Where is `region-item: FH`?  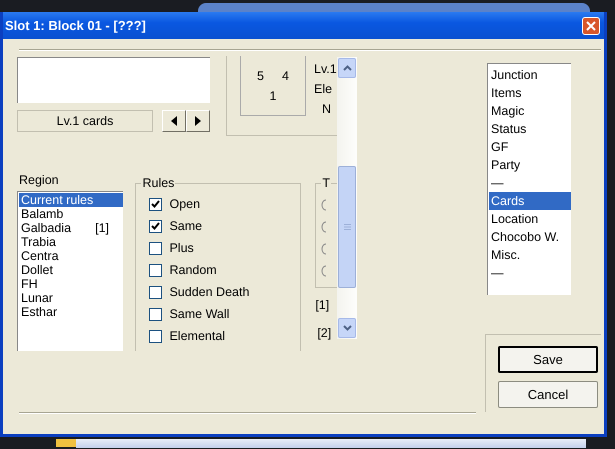
region-item: FH is located at coordinates (71, 284).